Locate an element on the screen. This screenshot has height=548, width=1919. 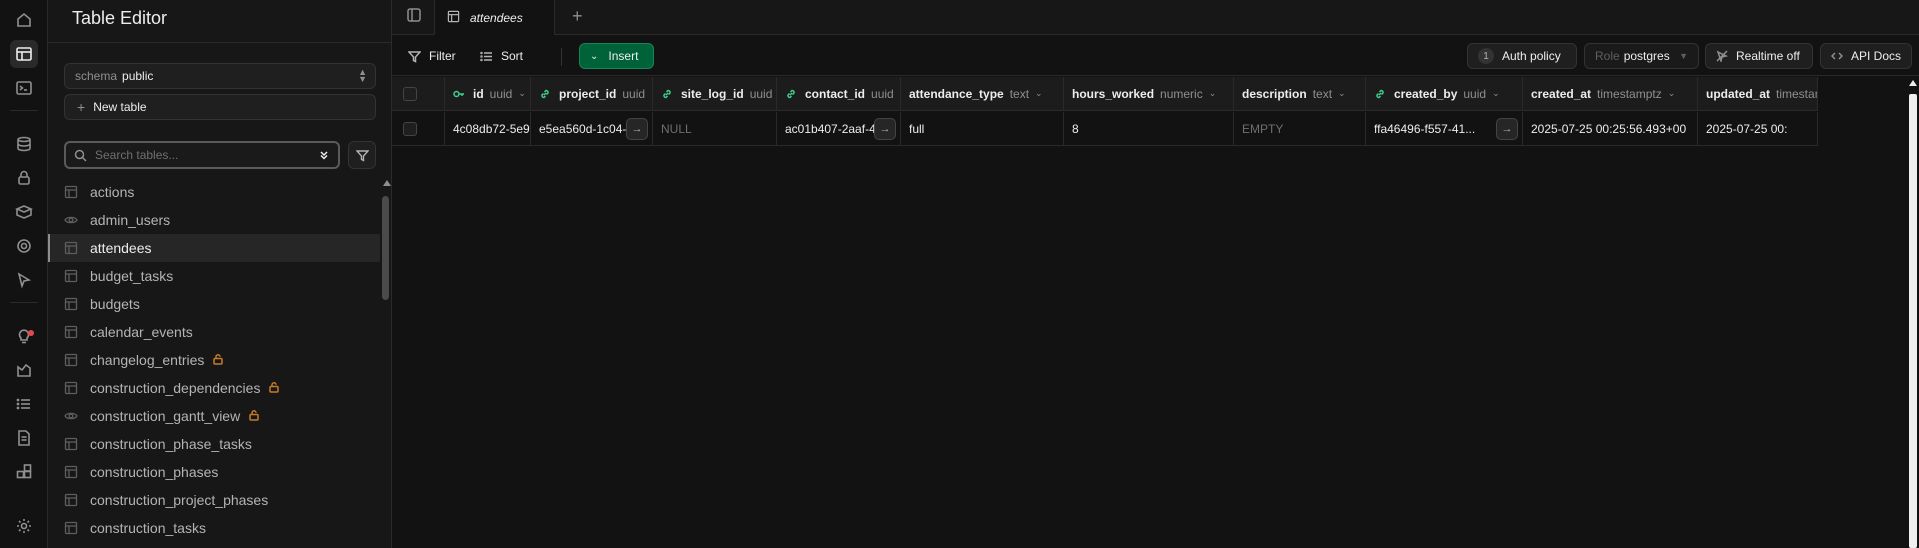
integrations-icon is located at coordinates (24, 472).